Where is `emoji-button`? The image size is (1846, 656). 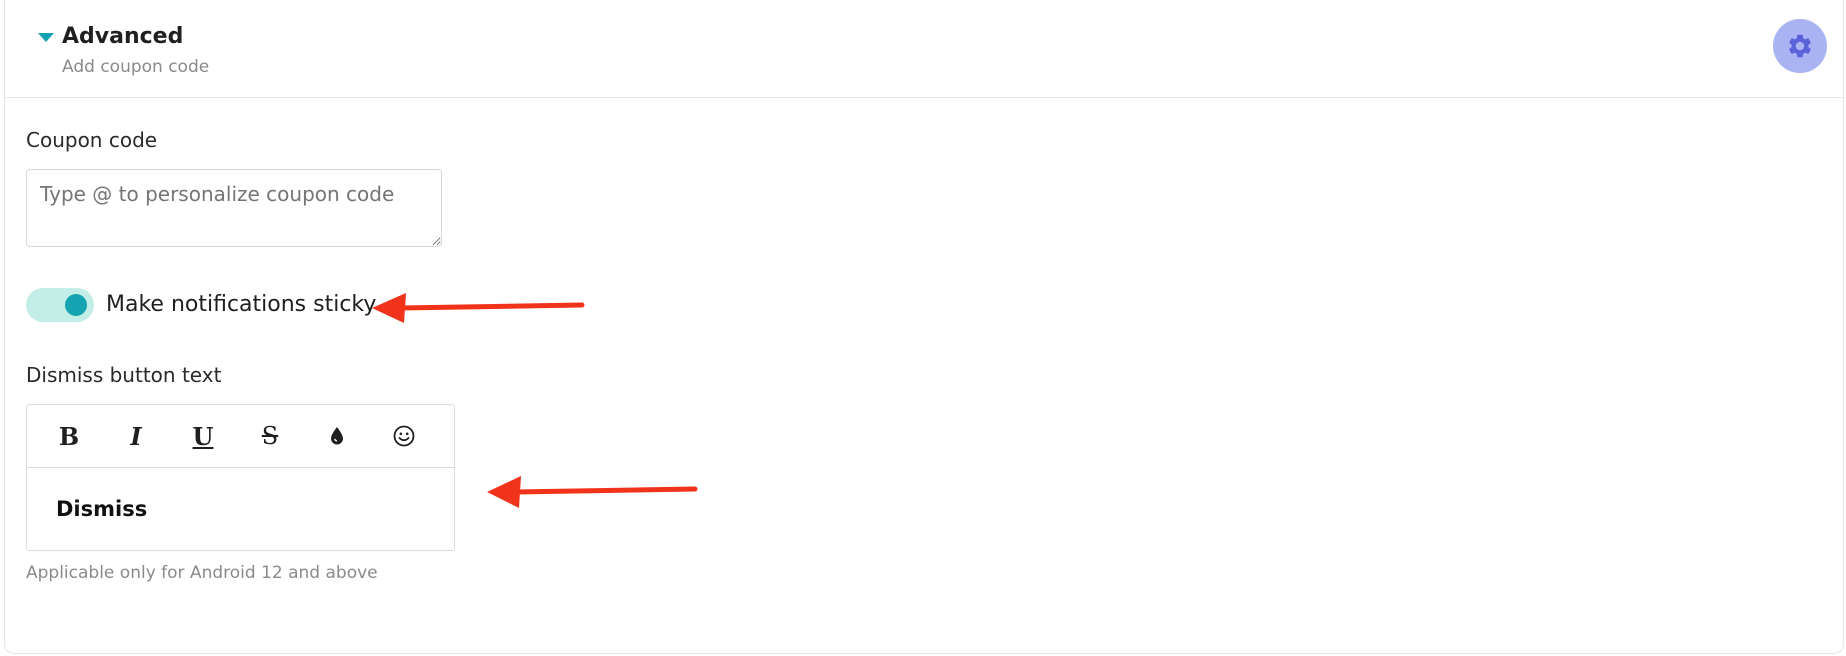 emoji-button is located at coordinates (404, 436).